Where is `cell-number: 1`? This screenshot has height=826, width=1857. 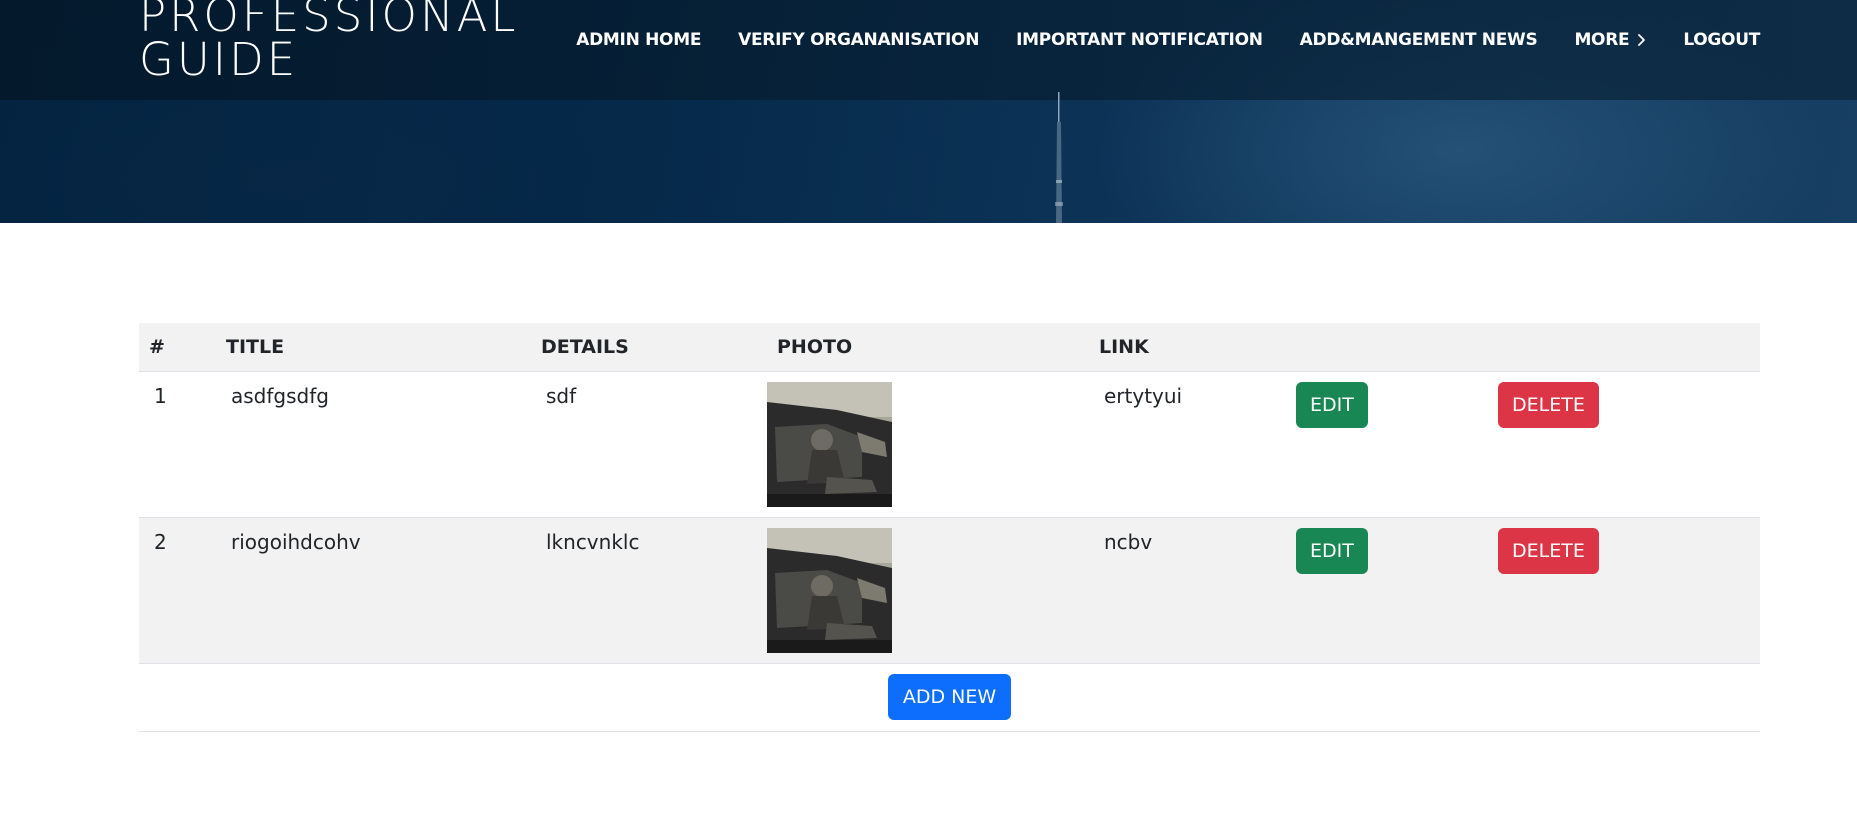 cell-number: 1 is located at coordinates (177, 444).